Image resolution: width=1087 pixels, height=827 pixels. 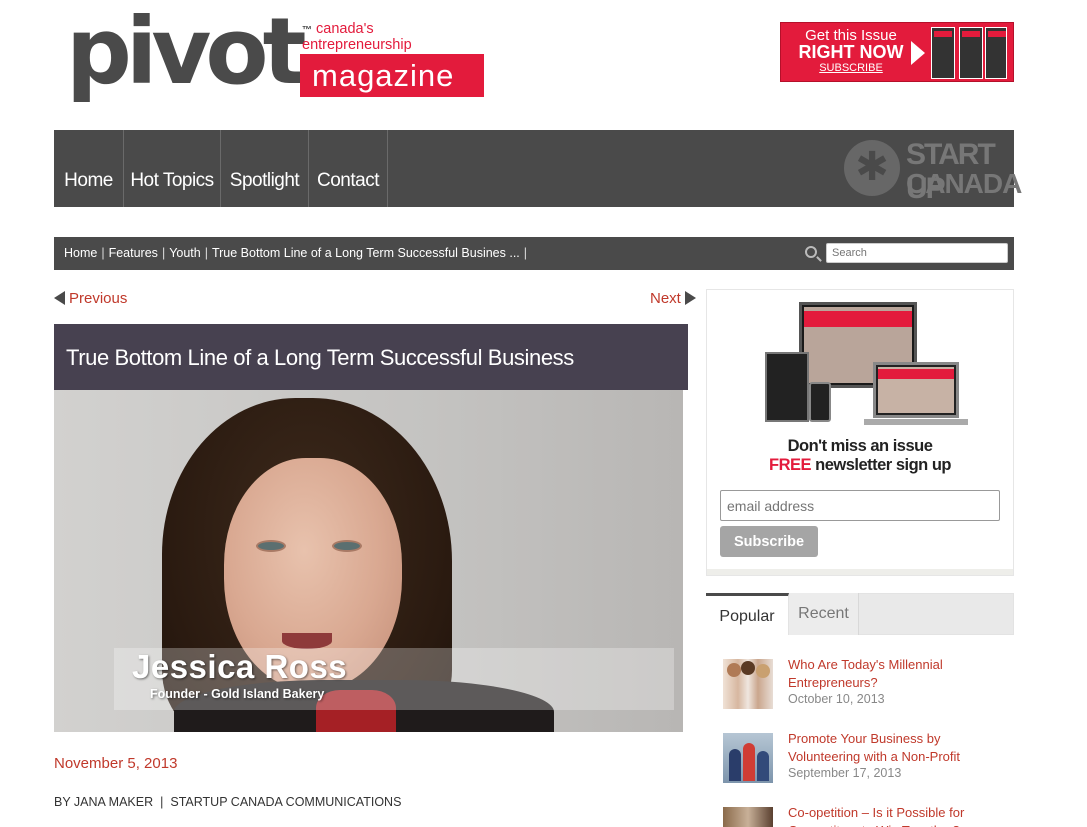 I want to click on newsletter-free-label: FREE, so click(x=790, y=465).